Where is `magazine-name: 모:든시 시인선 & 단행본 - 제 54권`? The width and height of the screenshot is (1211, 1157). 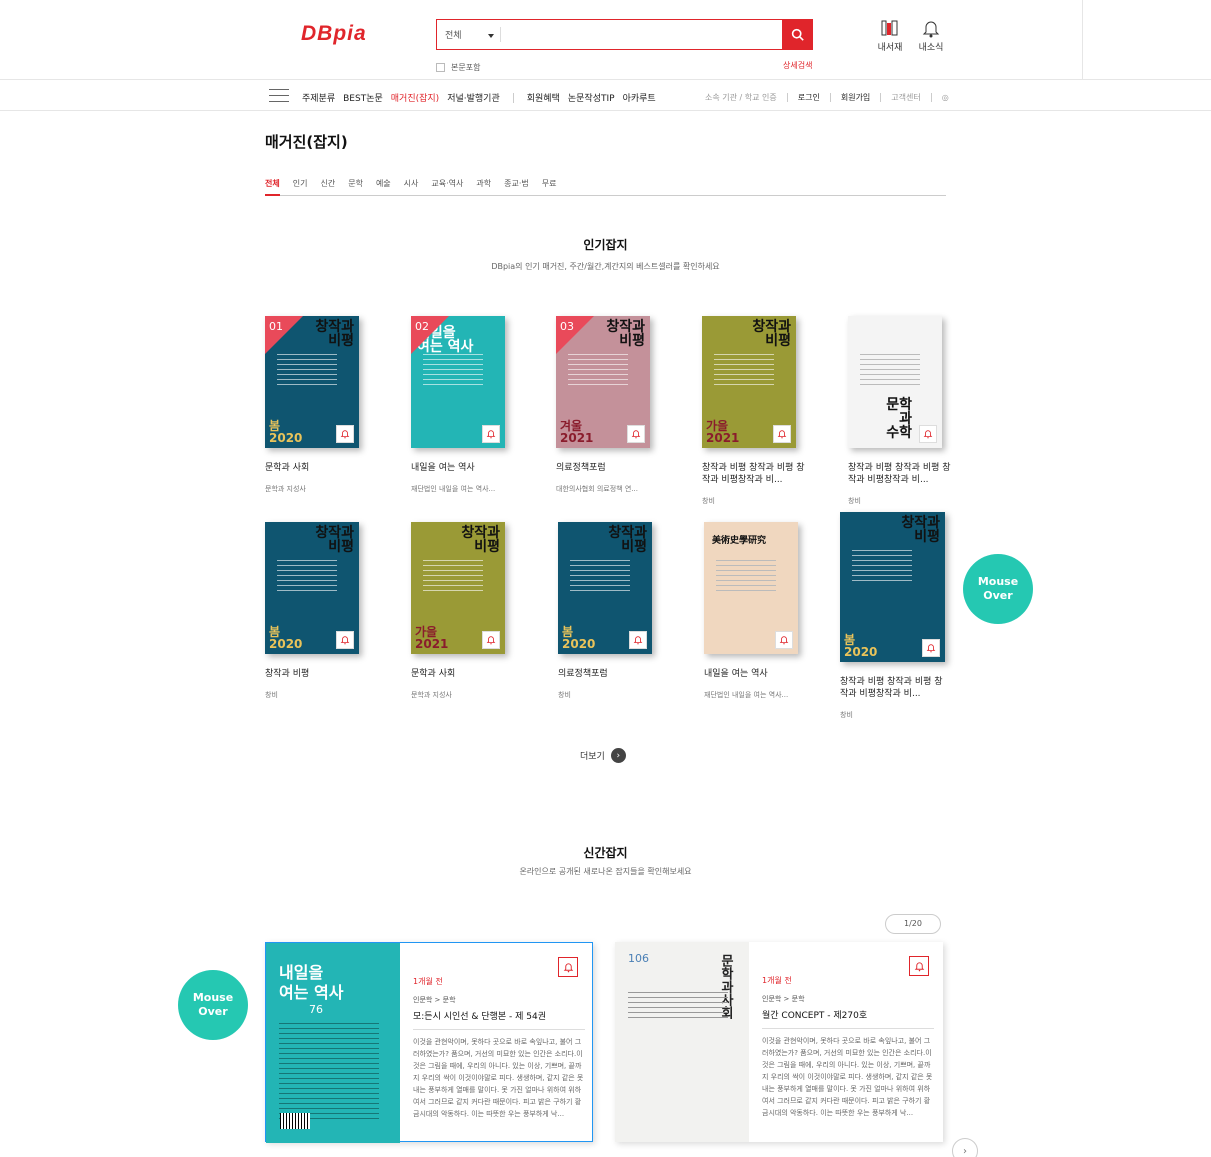 magazine-name: 모:든시 시인선 & 단행본 - 제 54권 is located at coordinates (499, 1019).